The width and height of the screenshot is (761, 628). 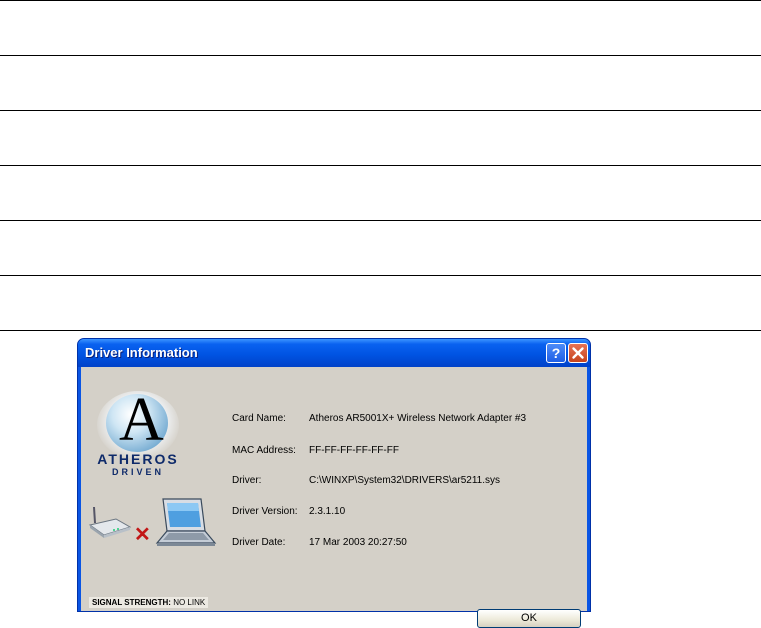 I want to click on driver-version-label: Driver Version:, so click(x=265, y=511).